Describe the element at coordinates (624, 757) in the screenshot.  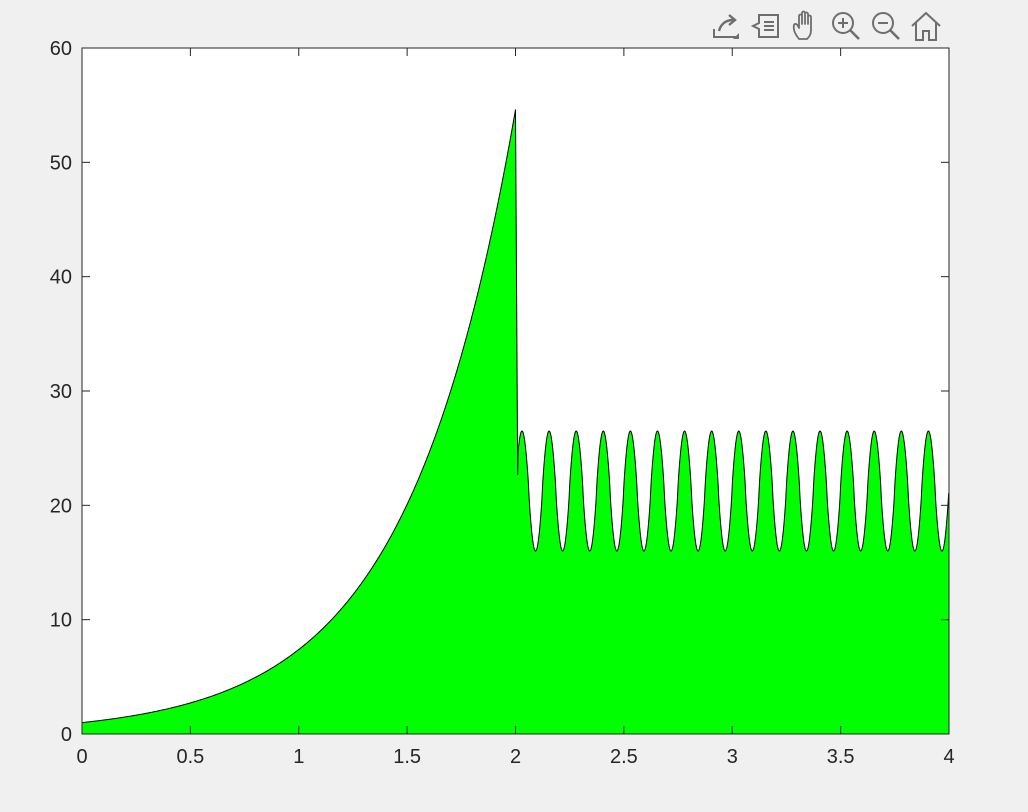
I see `x-tick-label: 2.5` at that location.